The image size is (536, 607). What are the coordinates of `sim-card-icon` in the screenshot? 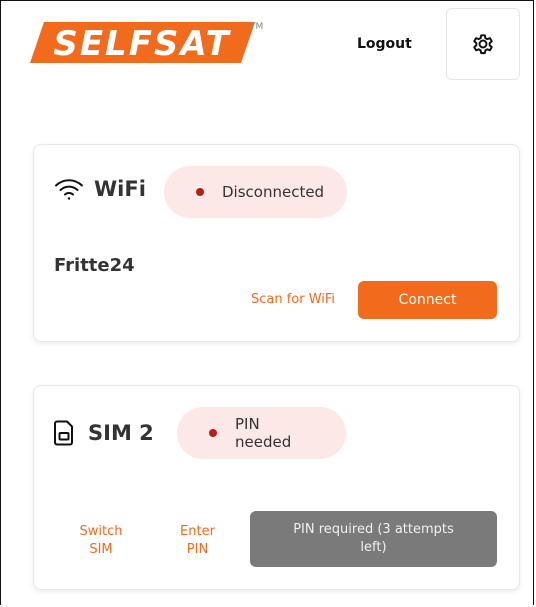 It's located at (63, 433).